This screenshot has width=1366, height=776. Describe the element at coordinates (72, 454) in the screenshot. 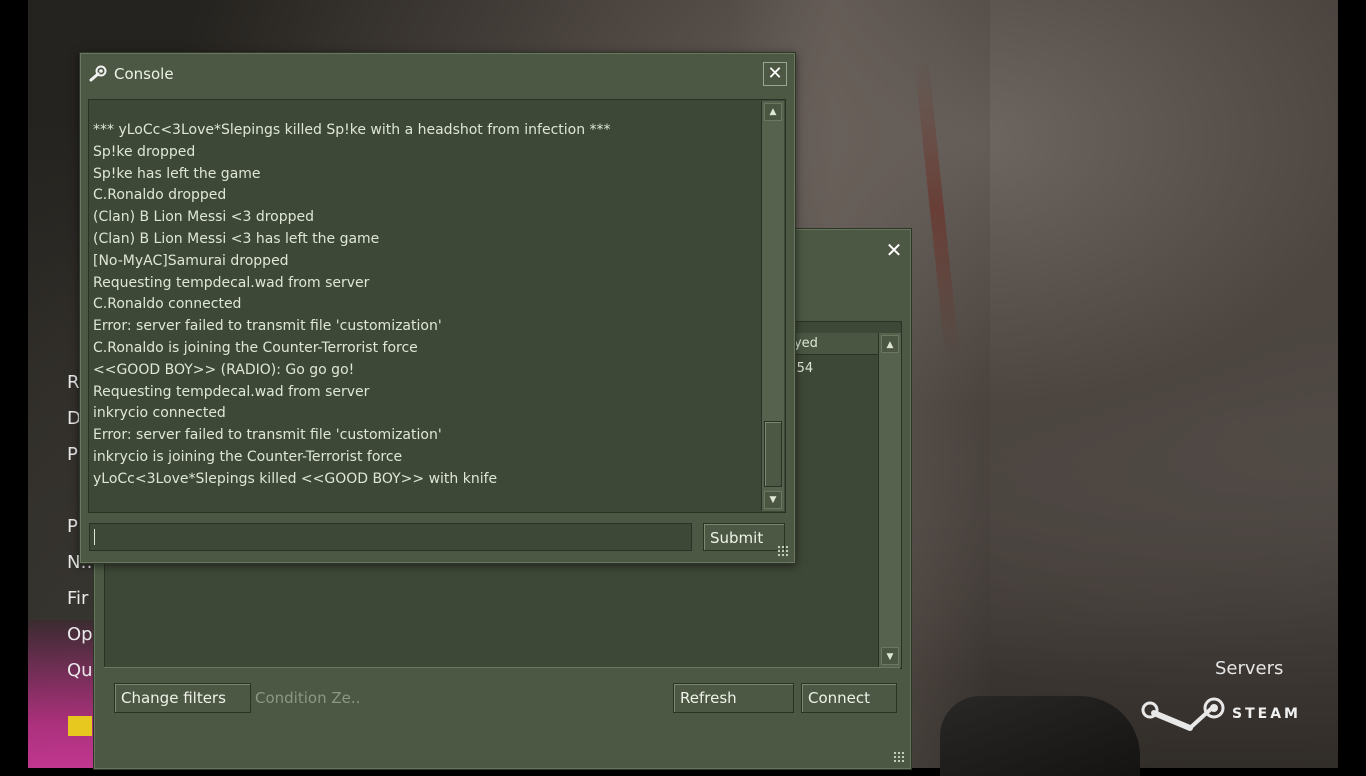

I see `menu-item-3: P` at that location.